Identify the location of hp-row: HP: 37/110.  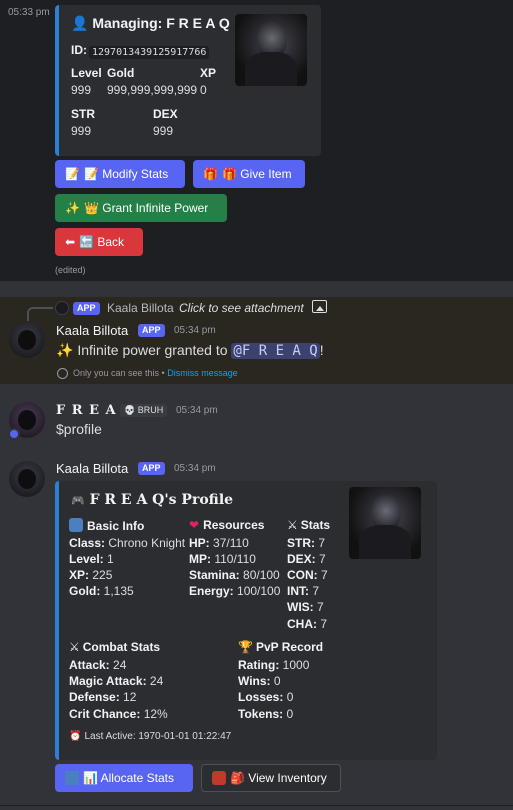
(219, 543).